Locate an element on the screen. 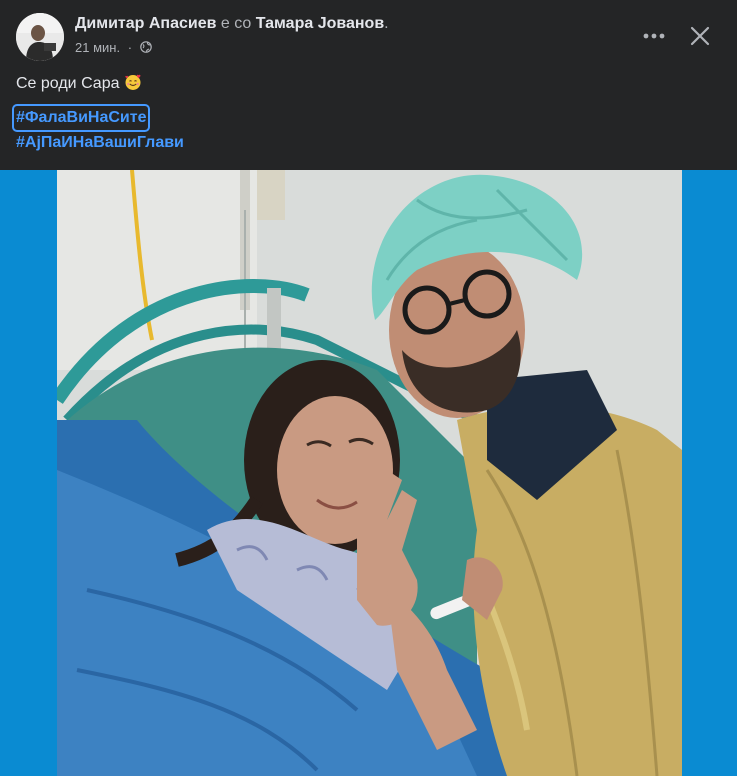 This screenshot has height=776, width=737. more-options-icon is located at coordinates (654, 36).